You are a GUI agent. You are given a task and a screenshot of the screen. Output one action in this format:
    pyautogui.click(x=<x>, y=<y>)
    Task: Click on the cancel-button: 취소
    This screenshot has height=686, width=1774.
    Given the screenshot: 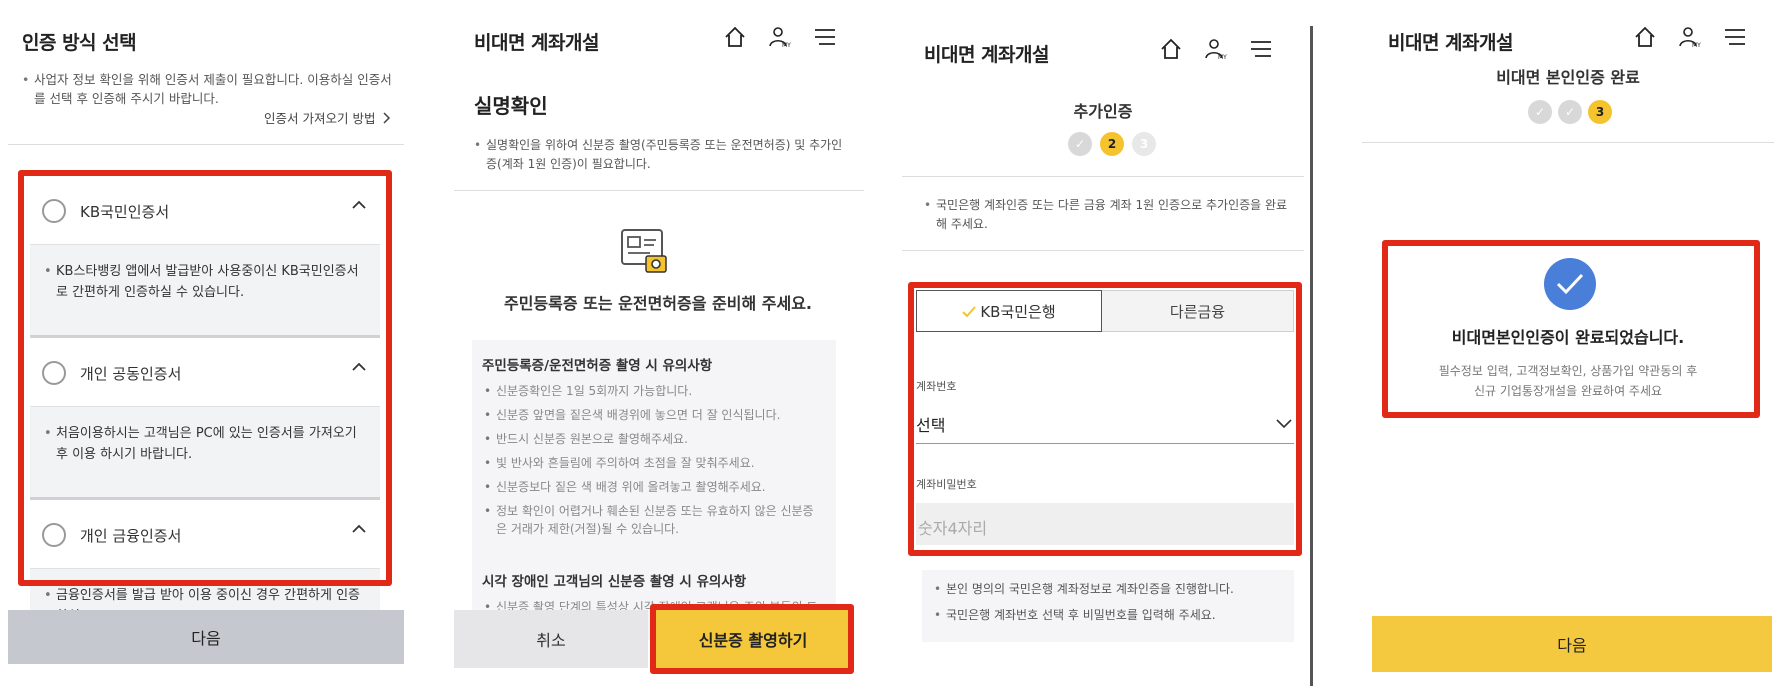 What is the action you would take?
    pyautogui.click(x=551, y=639)
    